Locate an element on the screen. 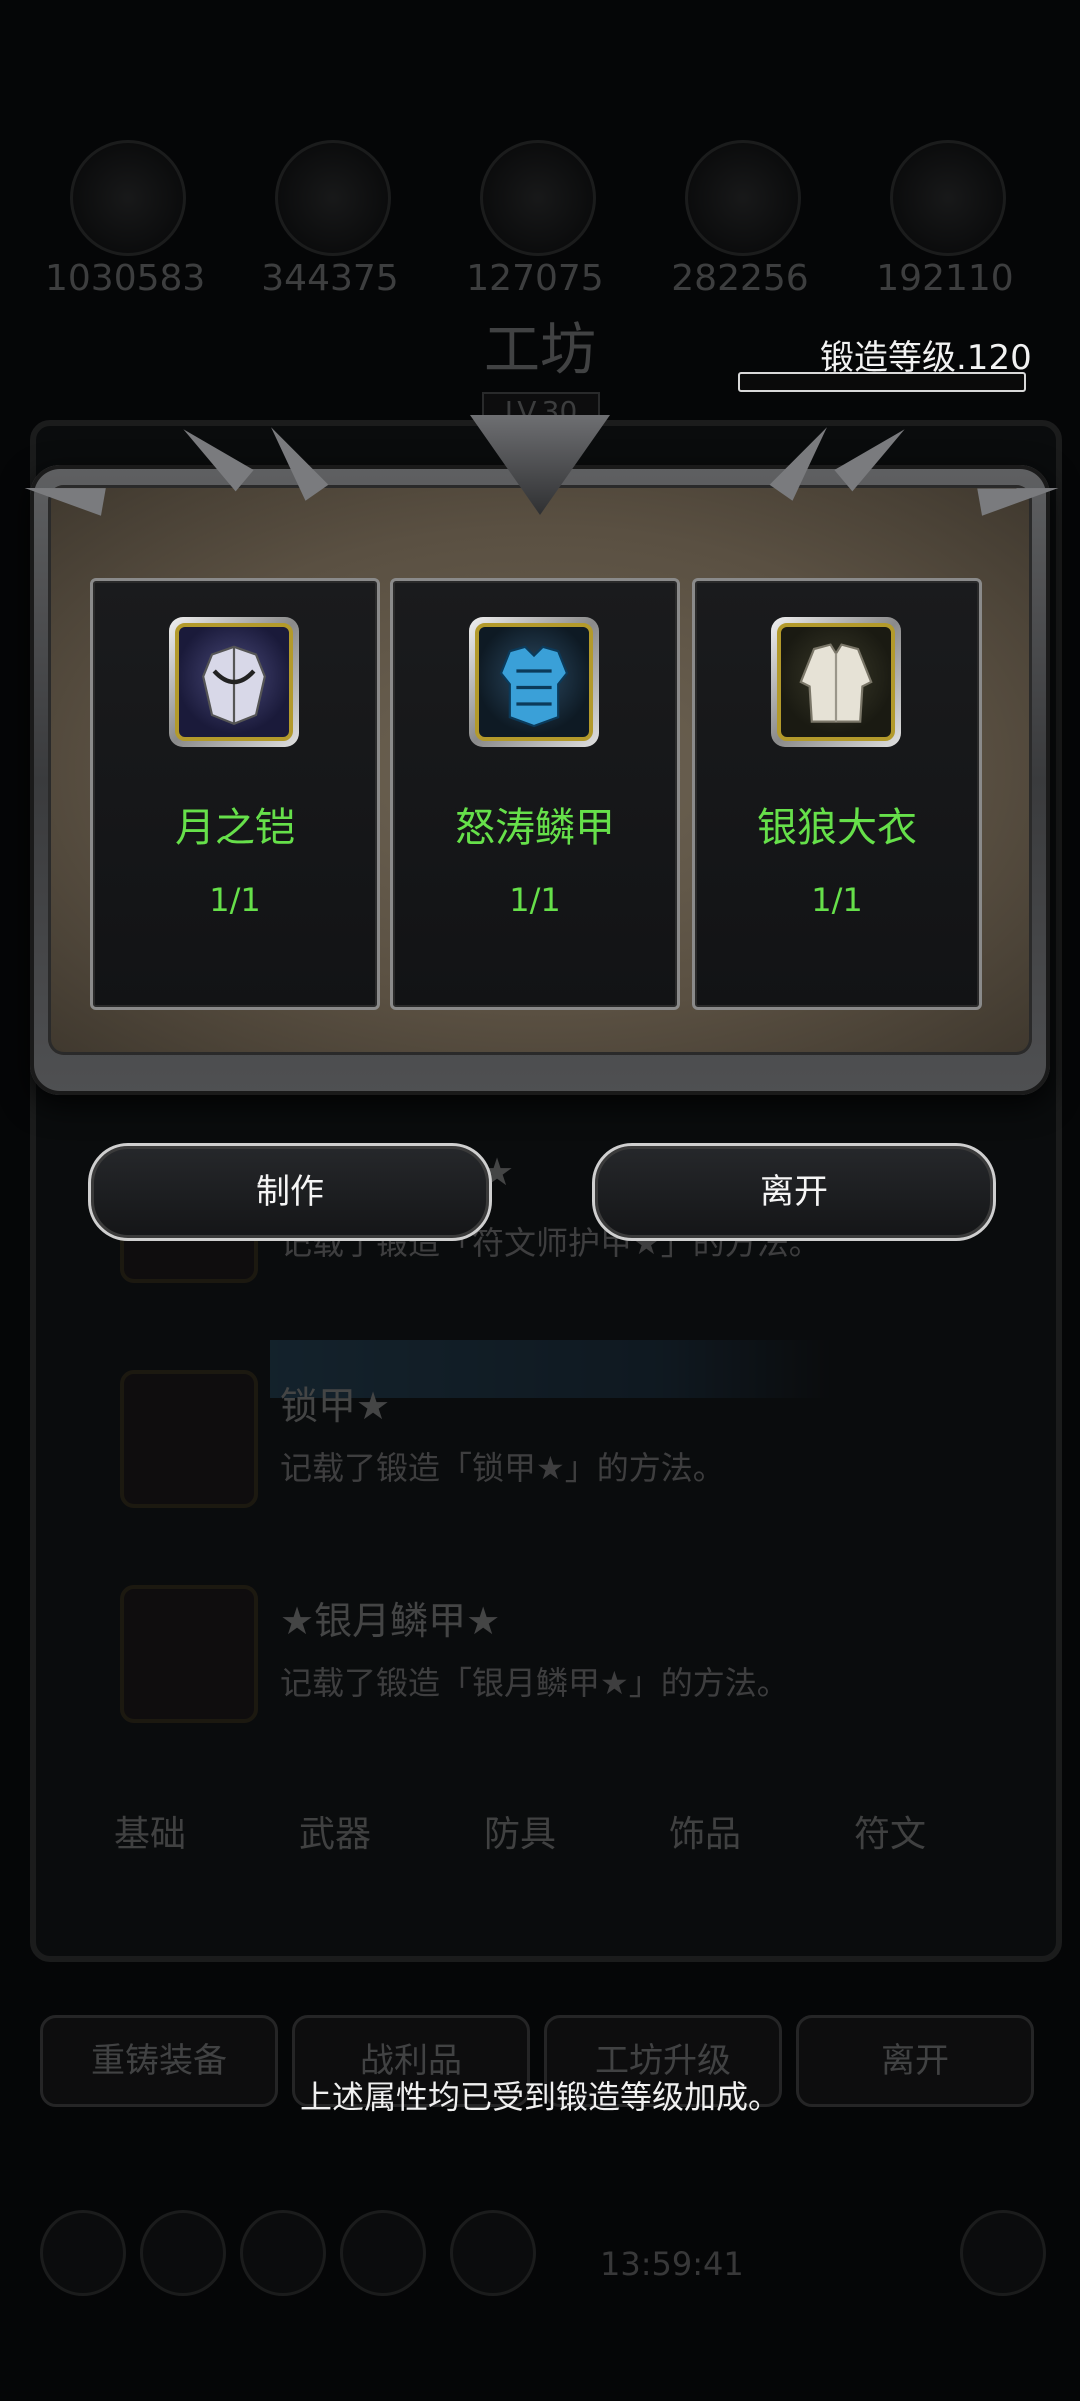 This screenshot has width=1080, height=2401. tab-weapon: 武器 is located at coordinates (335, 1831).